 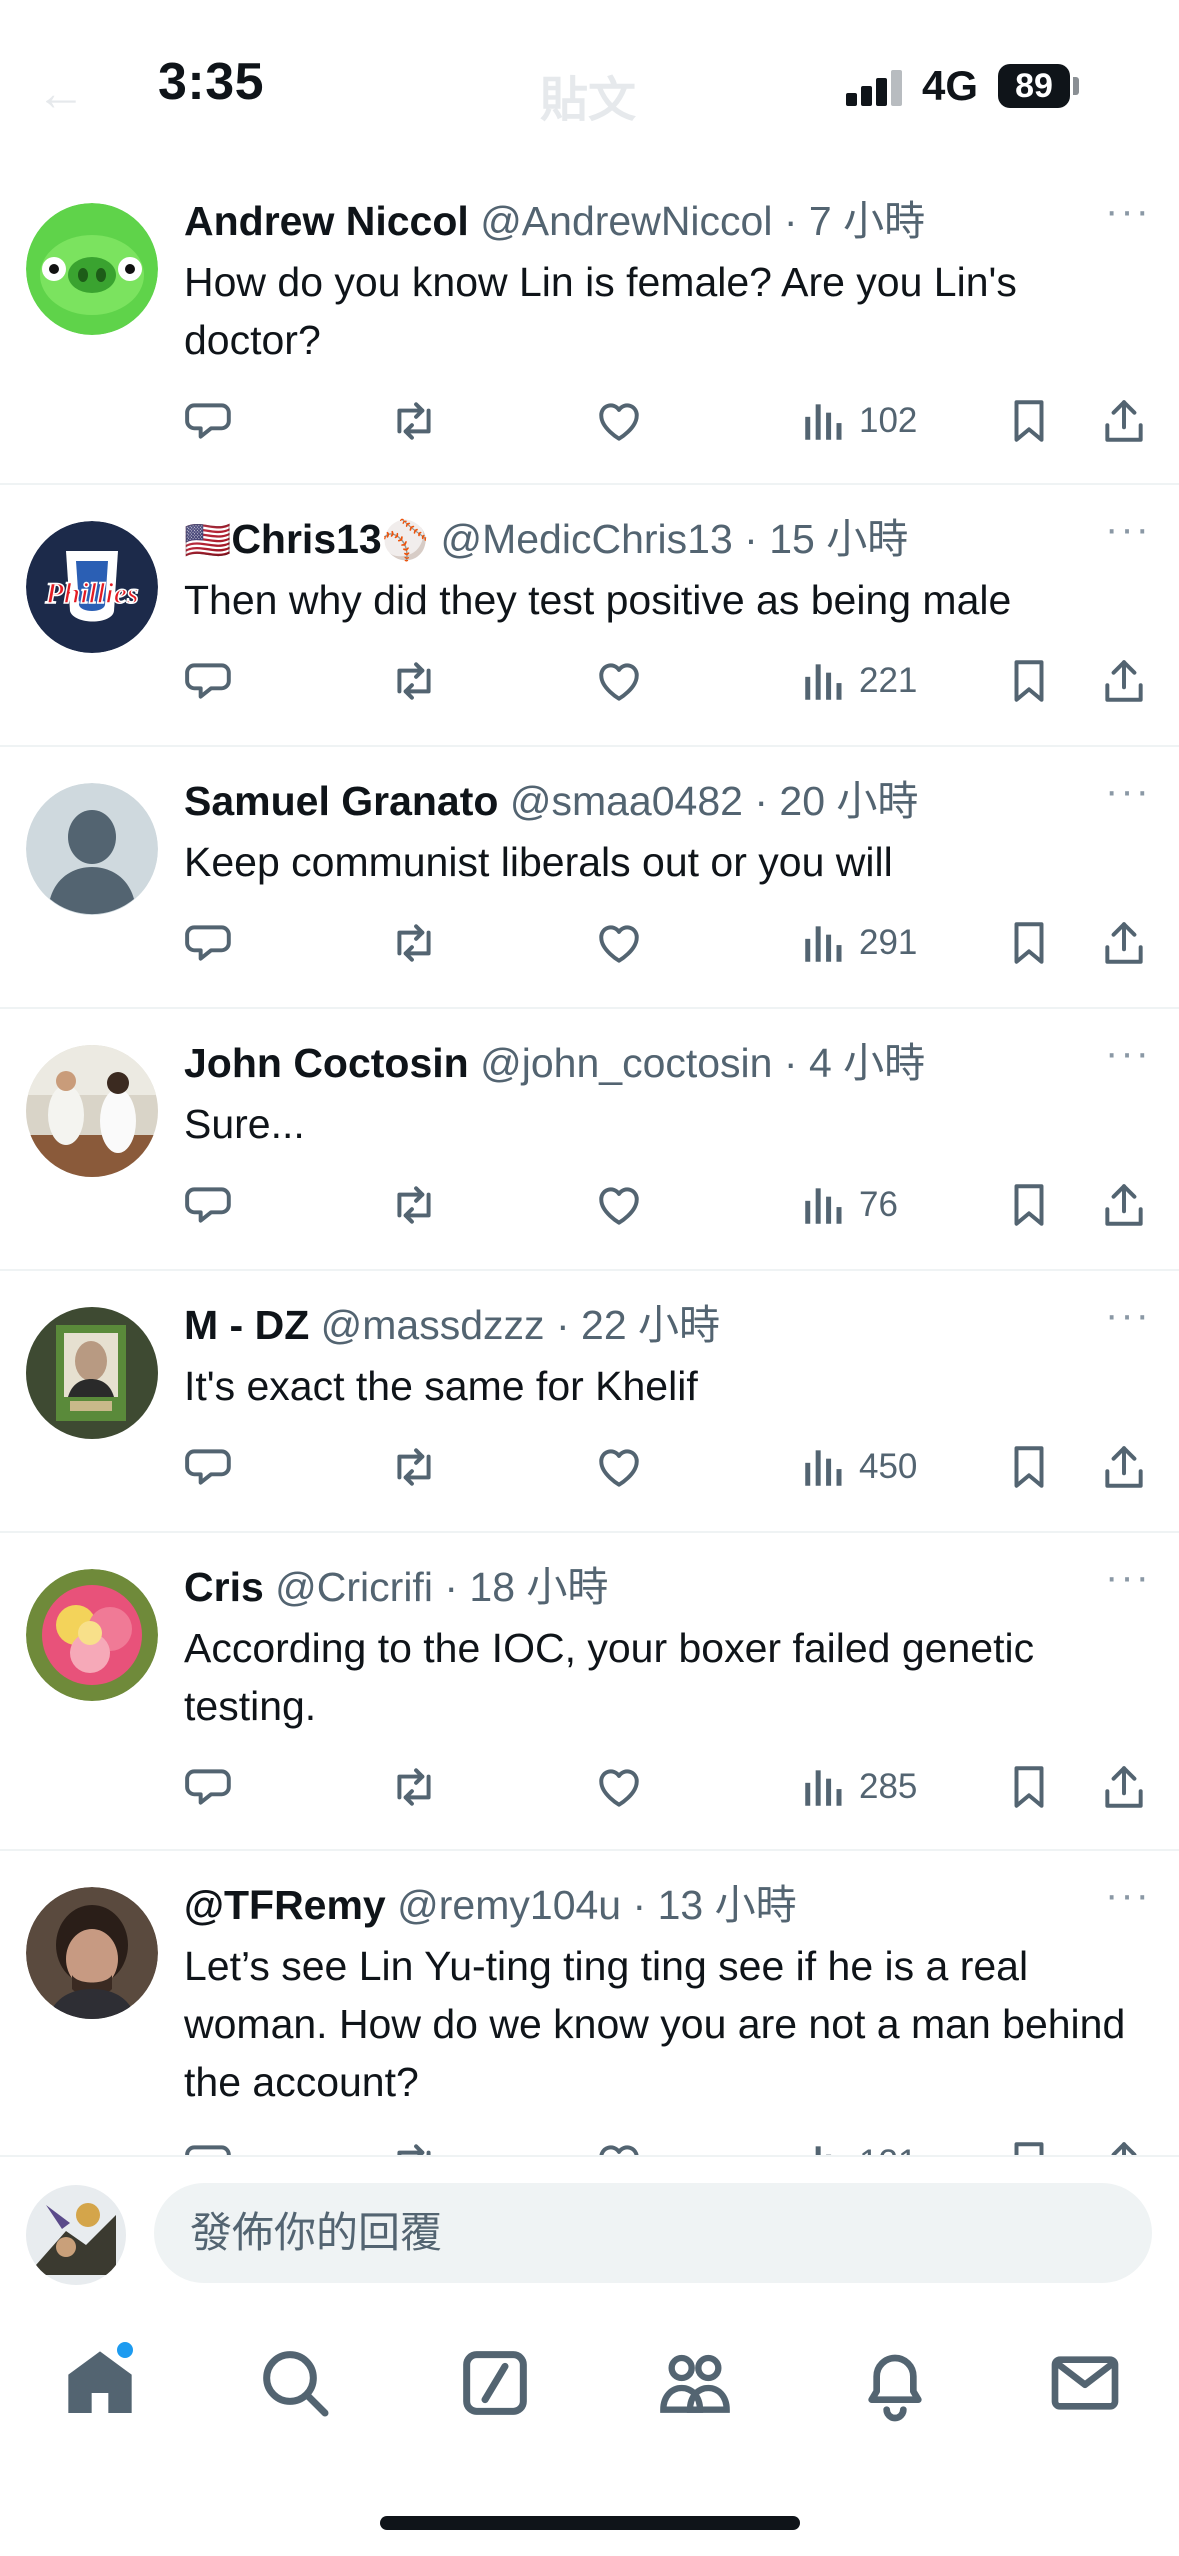 What do you see at coordinates (326, 221) in the screenshot?
I see `display-name: Andrew Niccol` at bounding box center [326, 221].